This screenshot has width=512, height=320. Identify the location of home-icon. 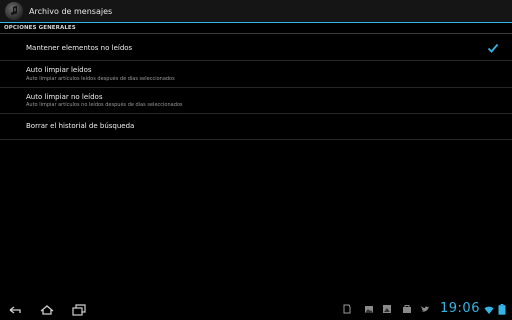
(47, 310).